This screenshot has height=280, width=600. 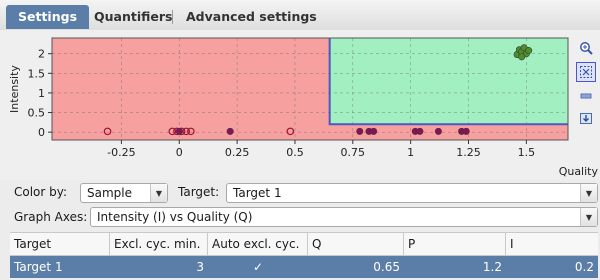 I want to click on y-axis-label: Intensity, so click(x=14, y=89).